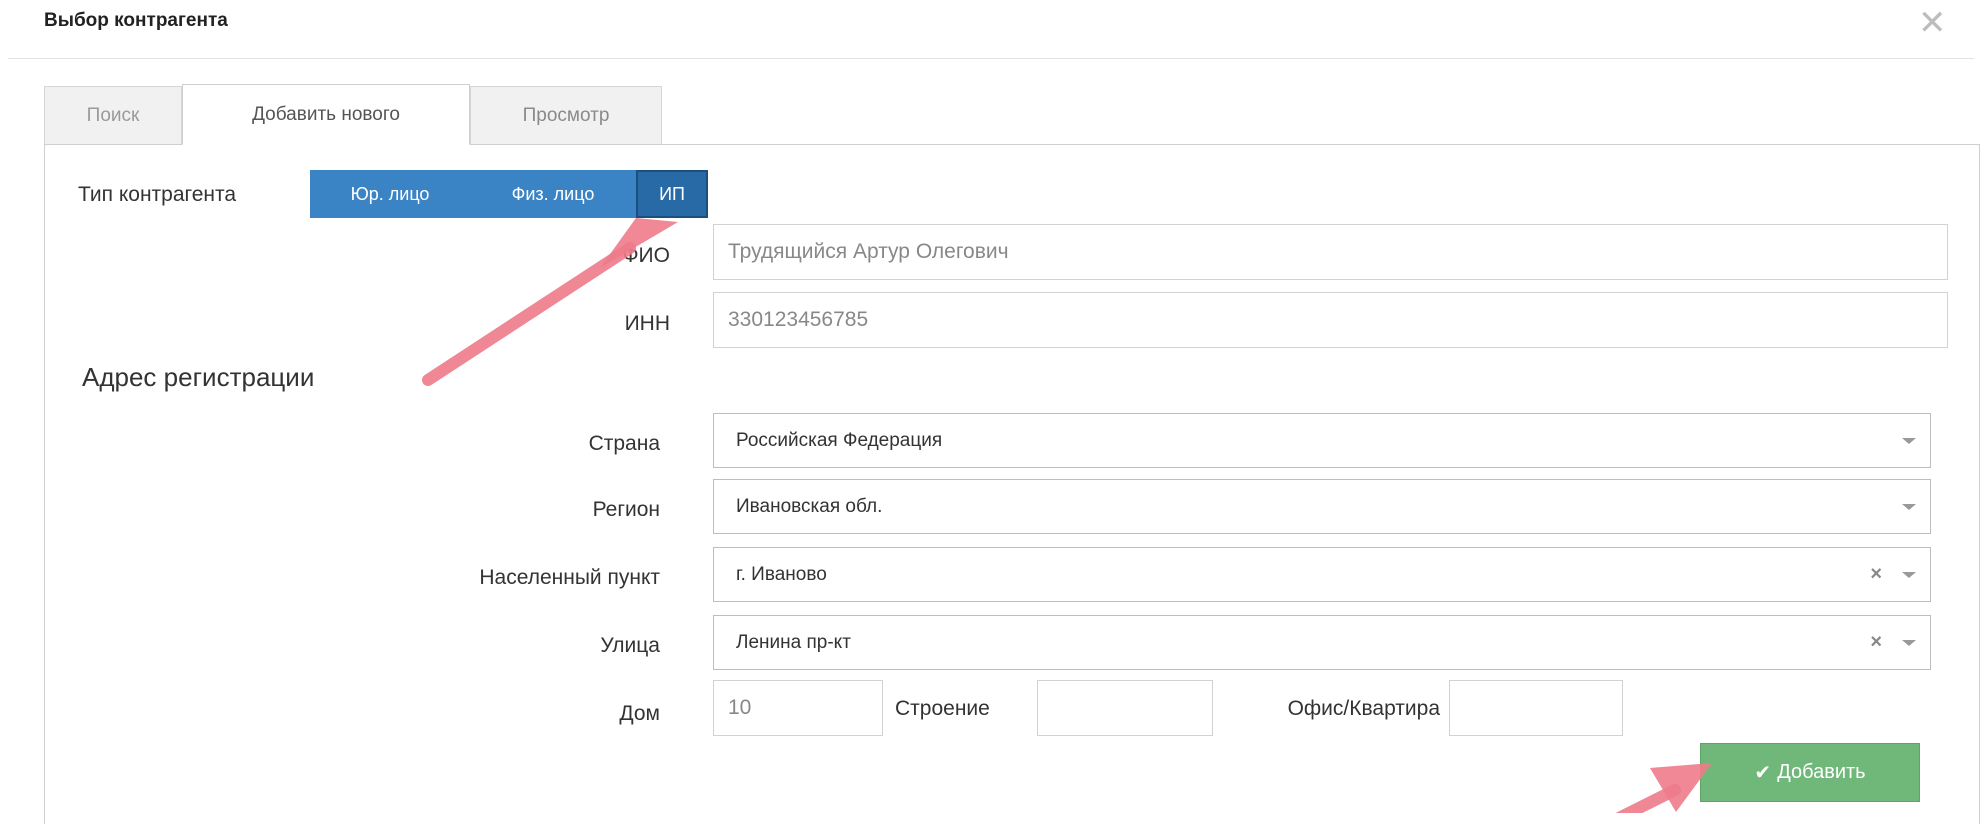 This screenshot has width=1982, height=824. Describe the element at coordinates (1821, 772) in the screenshot. I see `add-button-label: Добавить` at that location.